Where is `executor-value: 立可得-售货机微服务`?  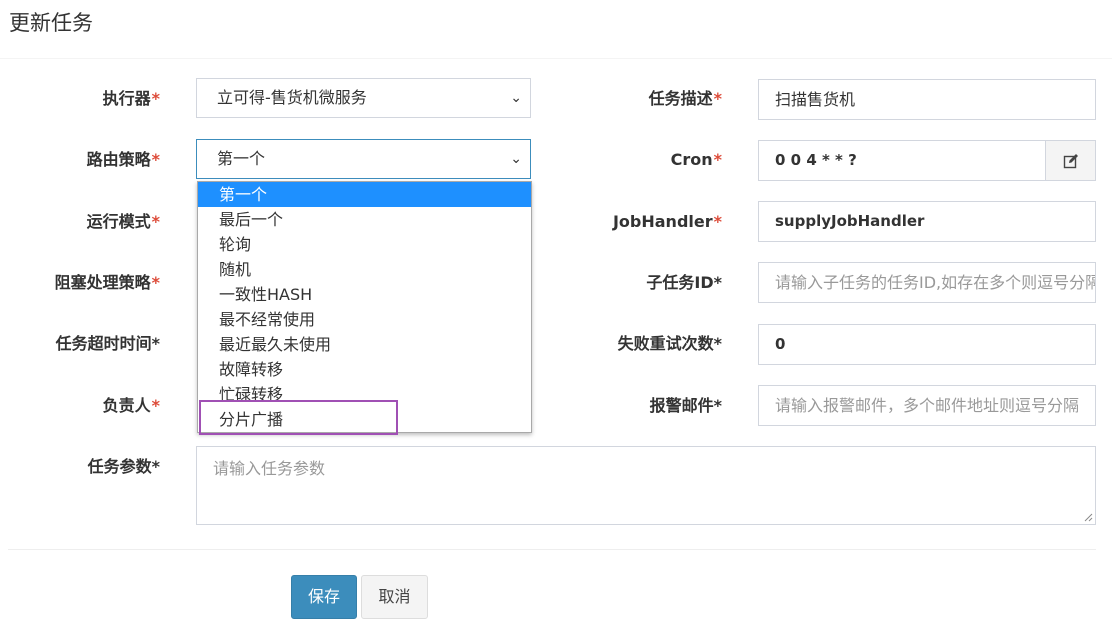 executor-value: 立可得-售货机微服务 is located at coordinates (292, 97).